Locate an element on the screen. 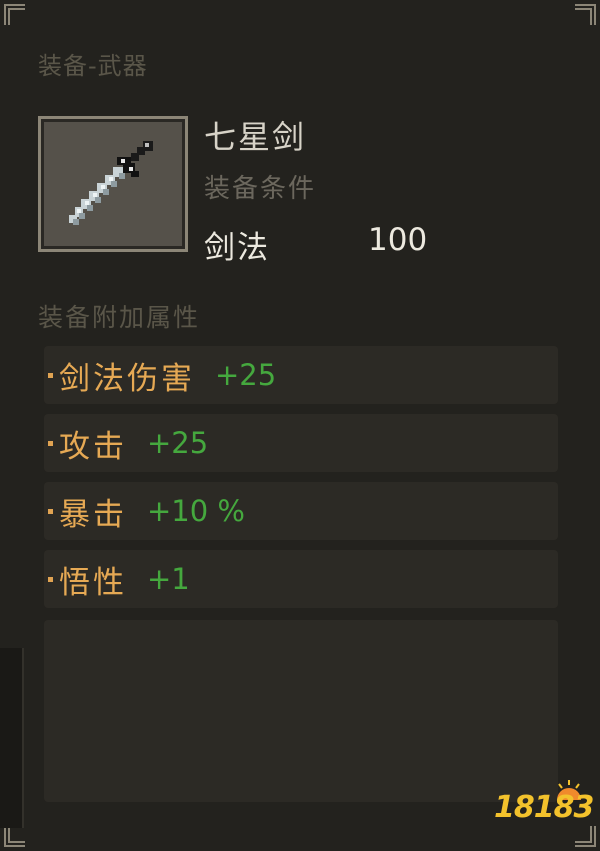 This screenshot has width=600, height=851. attribute-row: 剑法伤害 +25 is located at coordinates (301, 375).